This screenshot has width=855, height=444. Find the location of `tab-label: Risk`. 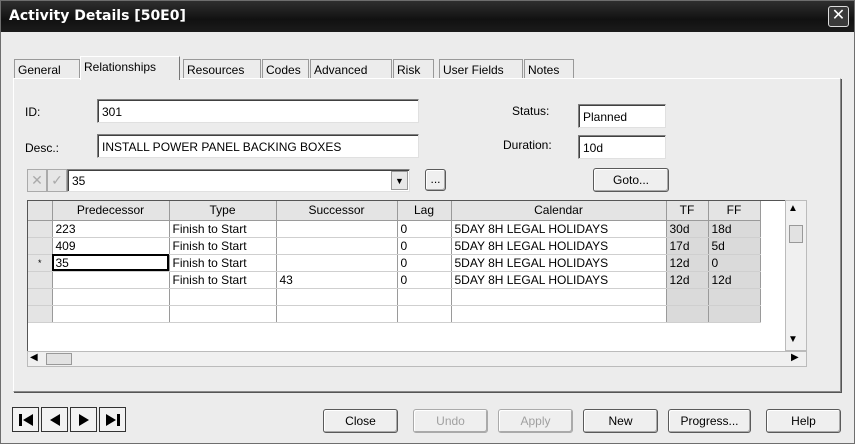

tab-label: Risk is located at coordinates (409, 70).